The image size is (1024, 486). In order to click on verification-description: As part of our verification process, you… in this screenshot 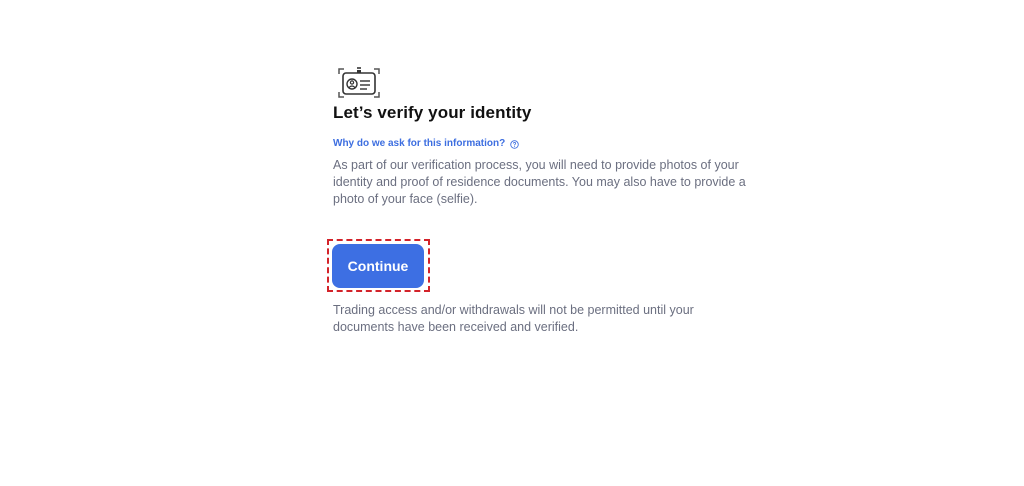, I will do `click(539, 182)`.